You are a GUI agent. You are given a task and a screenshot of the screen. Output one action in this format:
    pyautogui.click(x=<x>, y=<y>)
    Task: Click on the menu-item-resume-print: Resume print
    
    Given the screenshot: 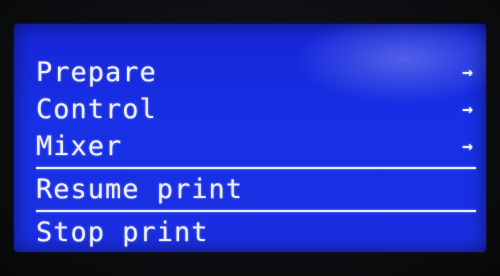 What is the action you would take?
    pyautogui.click(x=256, y=189)
    